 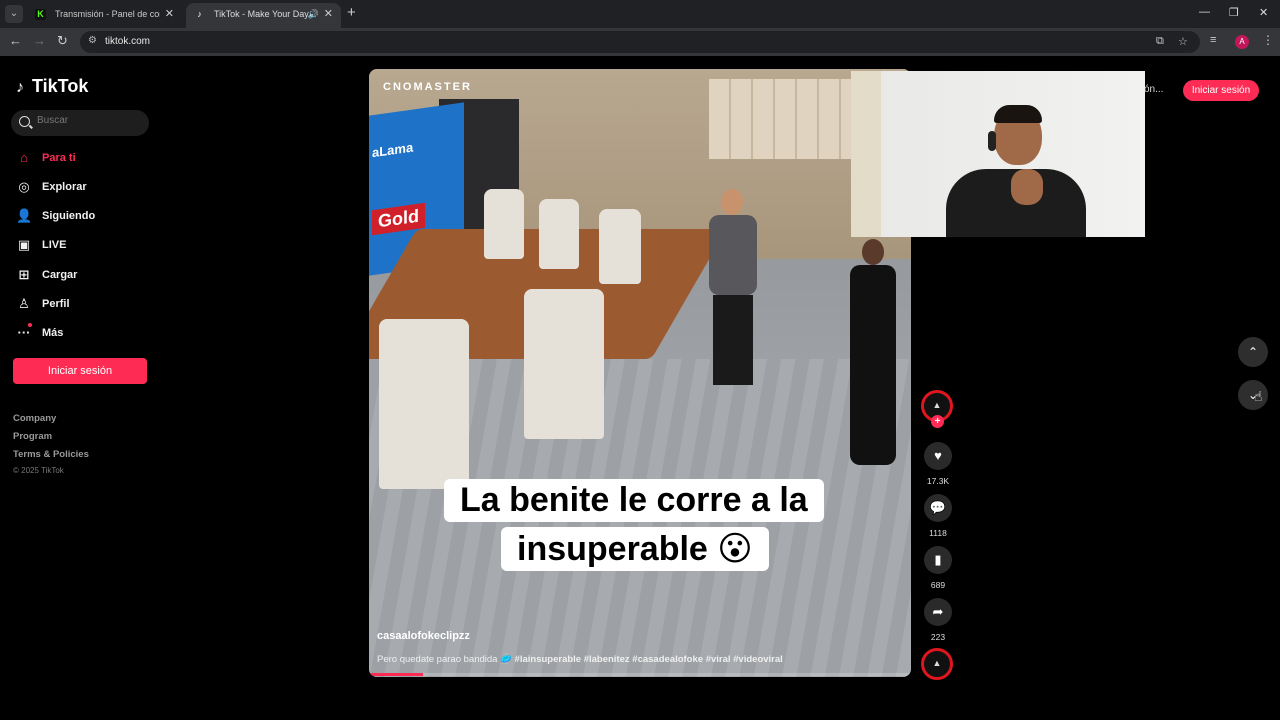 What do you see at coordinates (24, 274) in the screenshot?
I see `upload-icon: ⊞` at bounding box center [24, 274].